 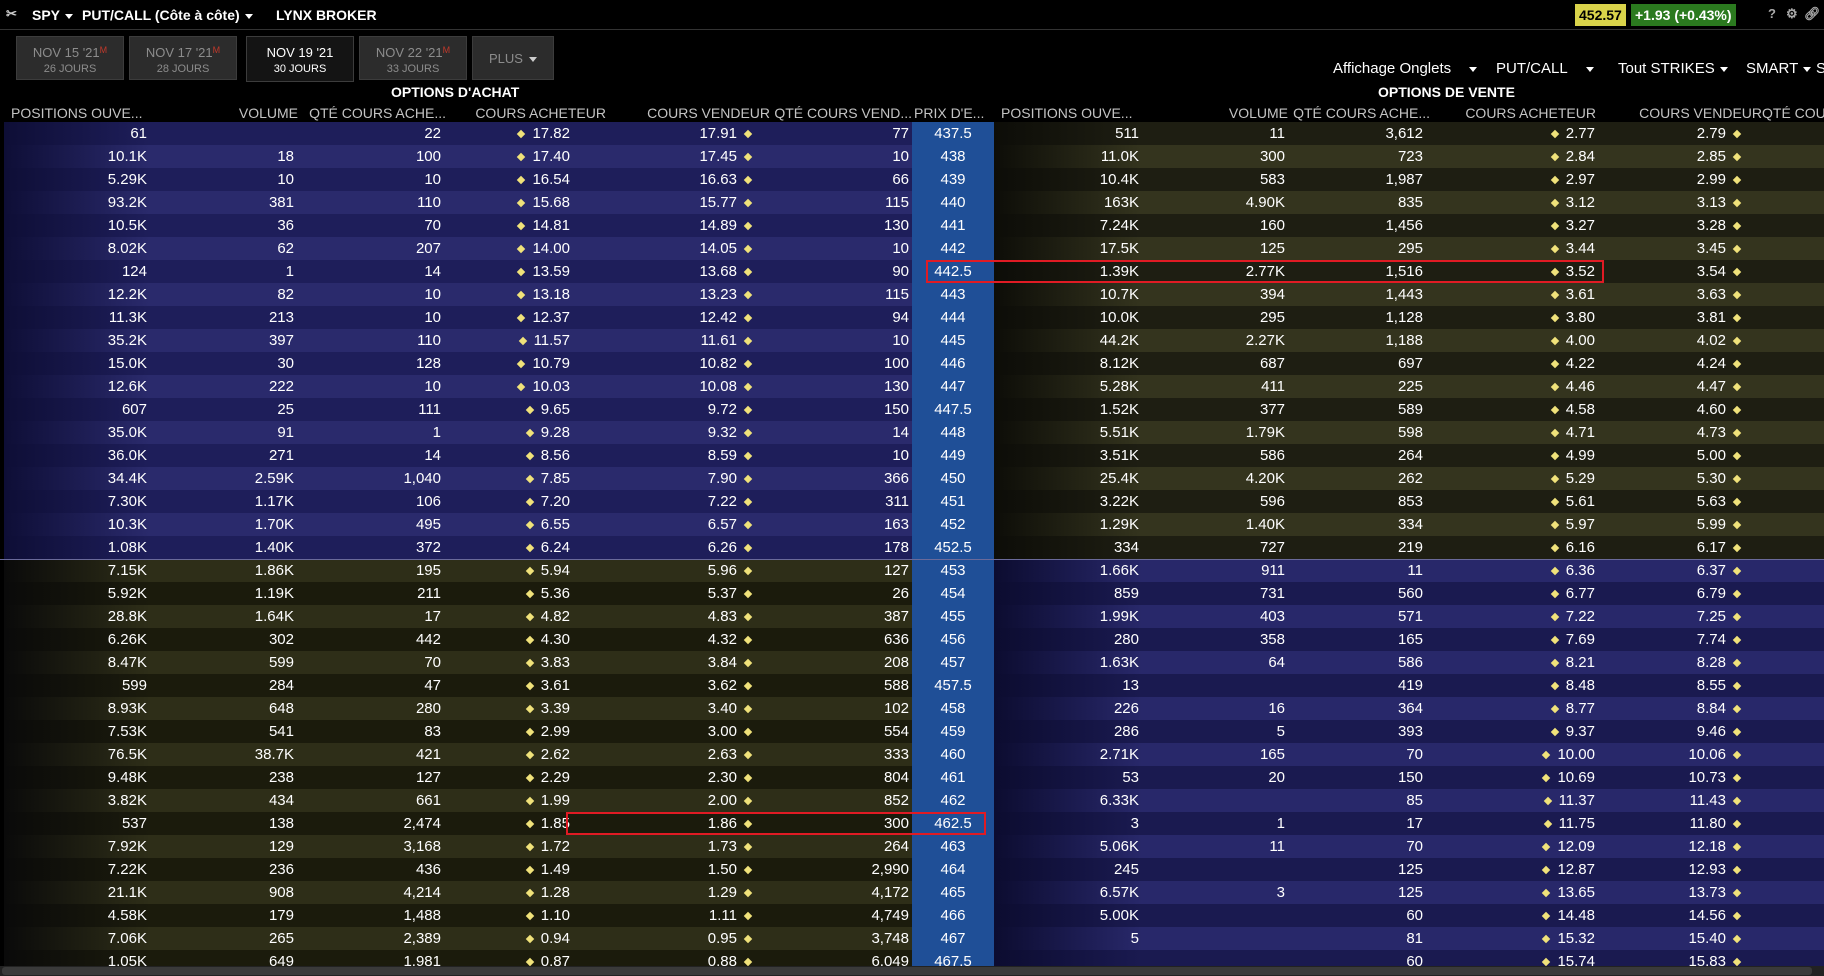 What do you see at coordinates (1675, 938) in the screenshot?
I see `put-cell: 15.40` at bounding box center [1675, 938].